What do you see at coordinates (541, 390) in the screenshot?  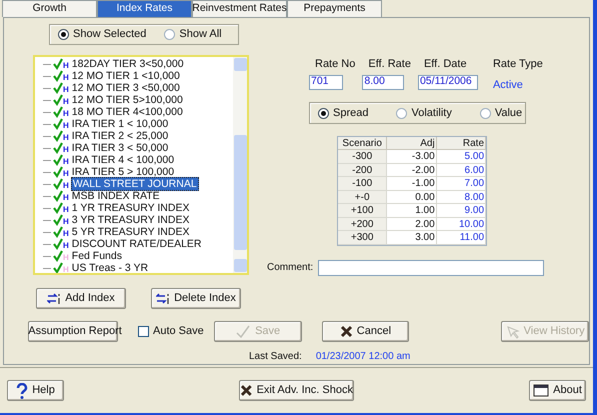 I see `window-icon` at bounding box center [541, 390].